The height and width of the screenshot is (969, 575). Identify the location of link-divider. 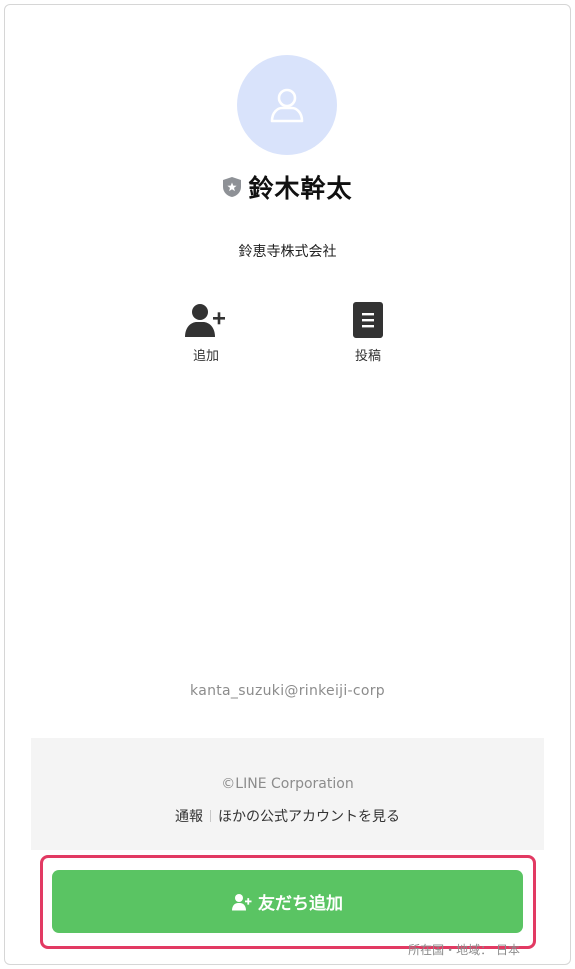
(210, 816).